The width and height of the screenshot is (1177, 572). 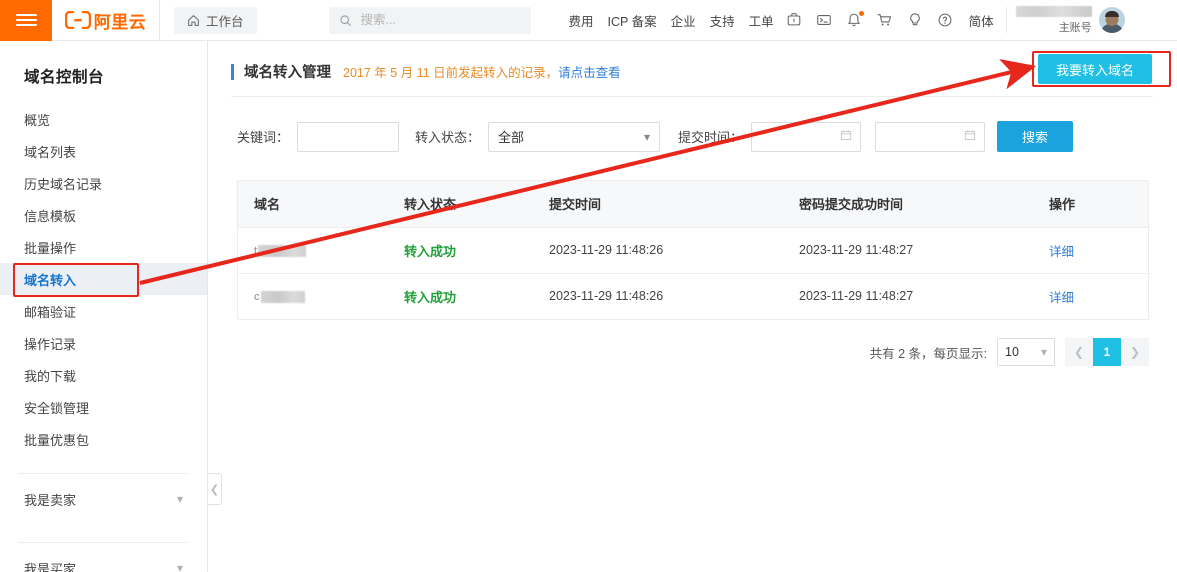 What do you see at coordinates (581, 20) in the screenshot?
I see `nav-link-fees: 费用` at bounding box center [581, 20].